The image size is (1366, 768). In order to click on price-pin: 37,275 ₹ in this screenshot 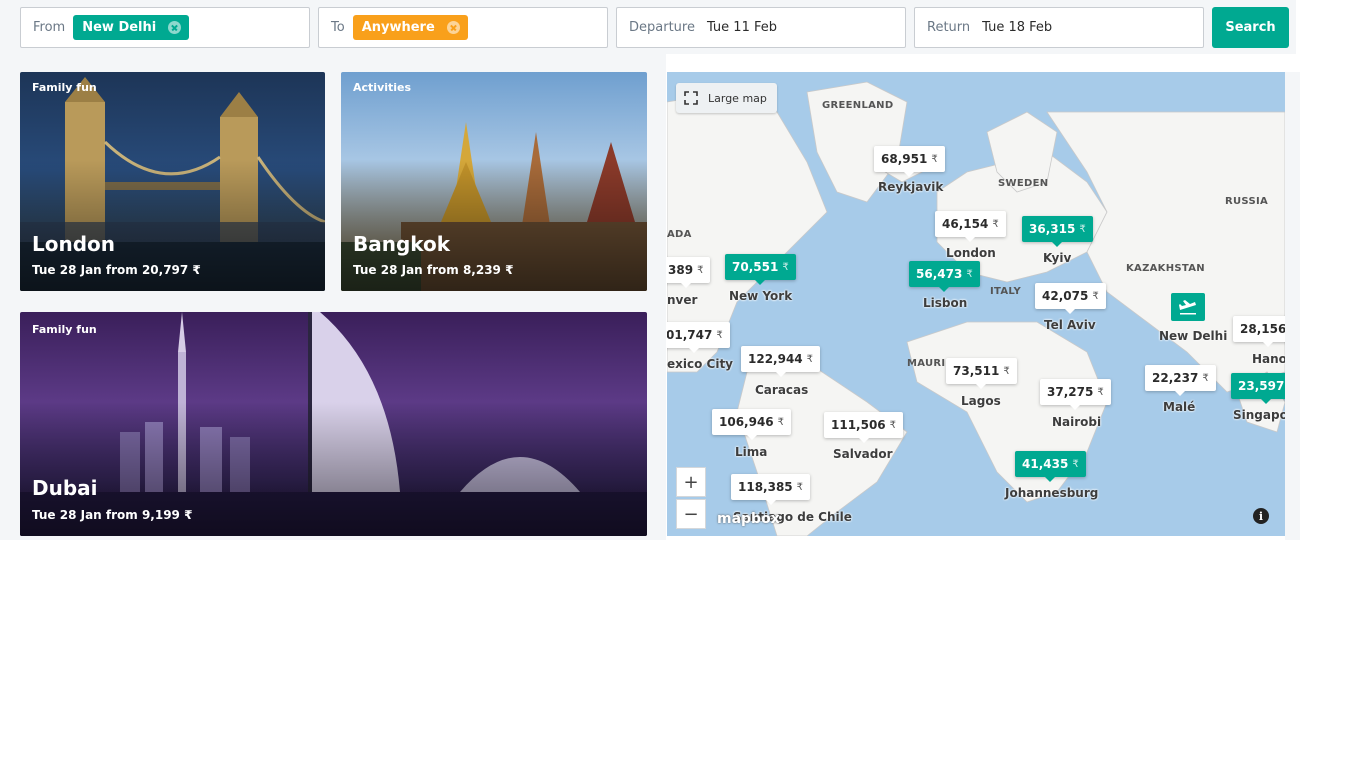, I will do `click(1075, 394)`.